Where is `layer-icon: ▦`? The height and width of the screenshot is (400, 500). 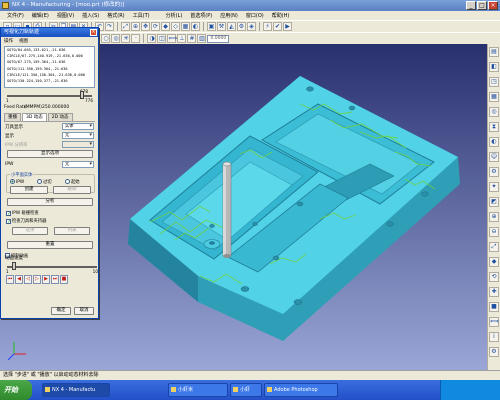 layer-icon: ▦ is located at coordinates (185, 26).